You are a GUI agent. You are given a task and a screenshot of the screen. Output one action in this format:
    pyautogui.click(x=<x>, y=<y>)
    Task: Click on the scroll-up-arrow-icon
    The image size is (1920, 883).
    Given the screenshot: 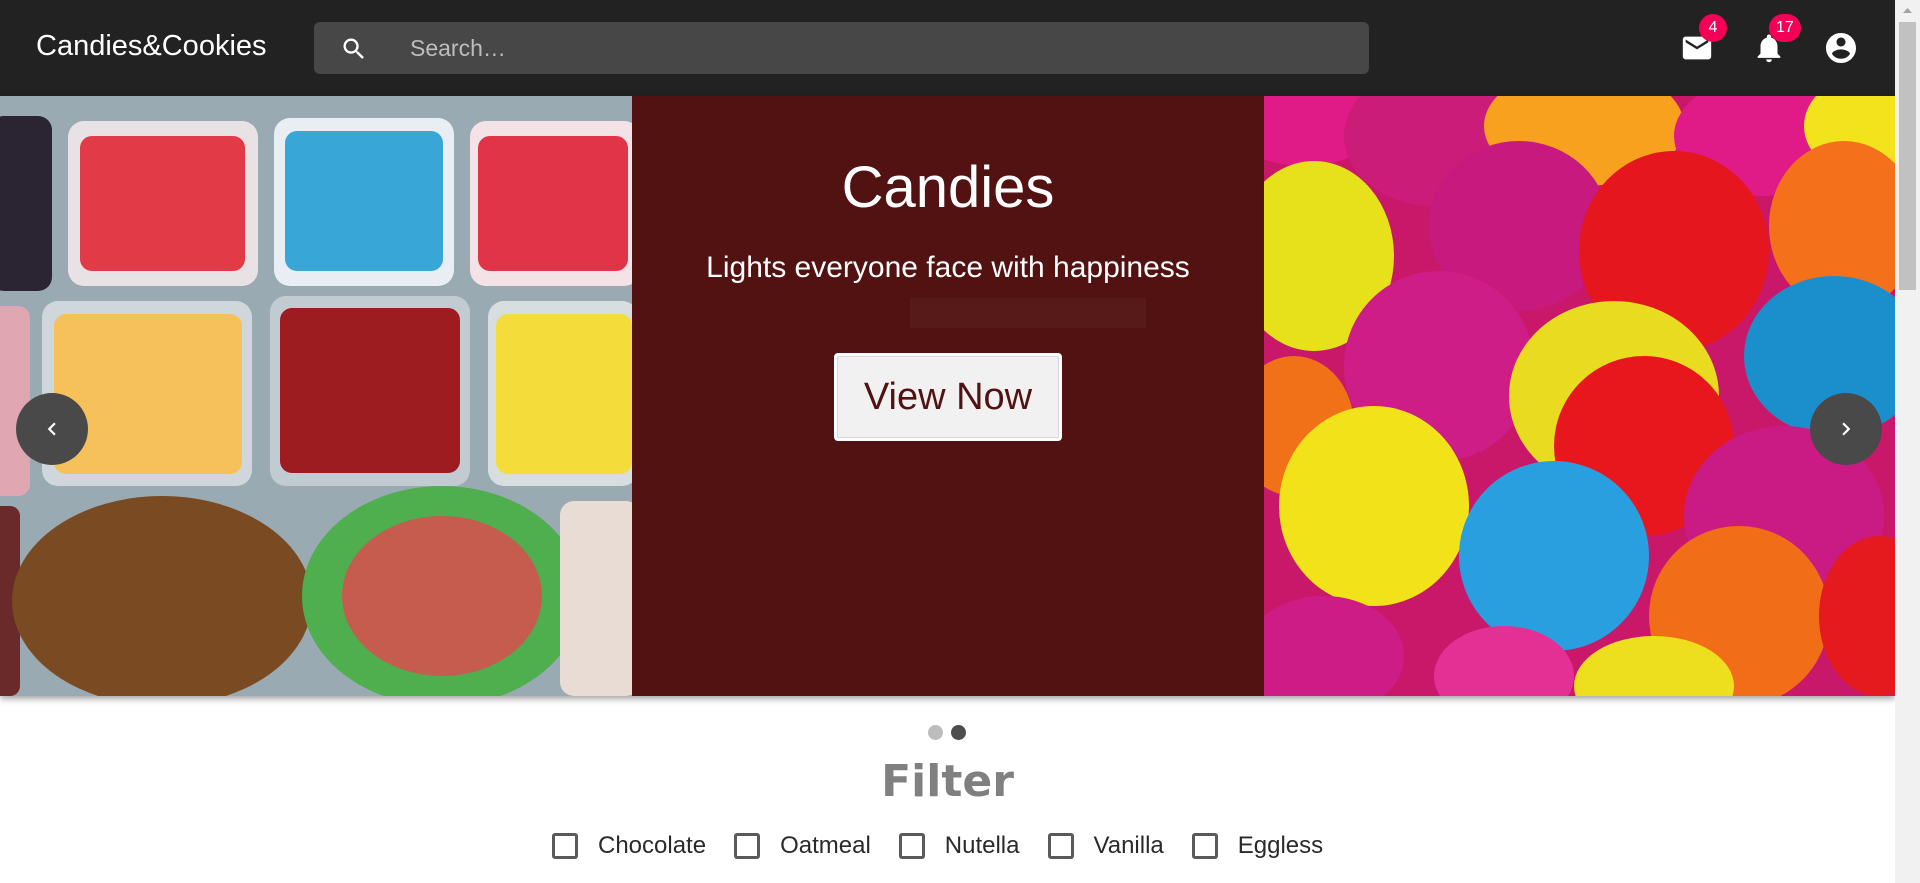 What is the action you would take?
    pyautogui.click(x=1907, y=10)
    